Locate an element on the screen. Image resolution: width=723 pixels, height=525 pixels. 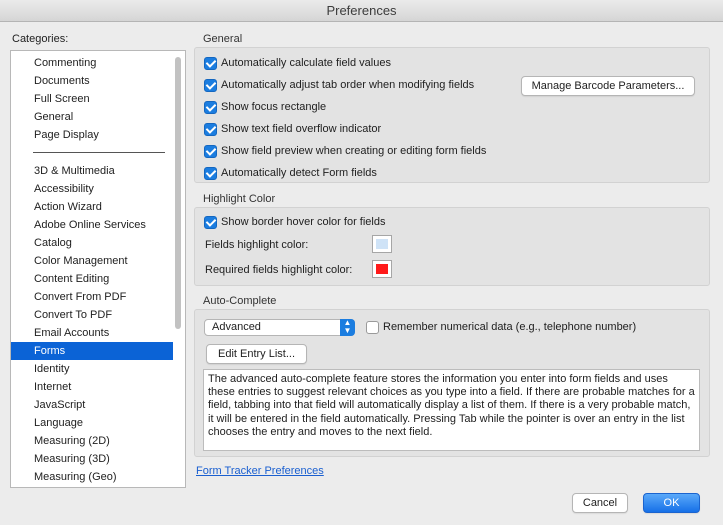
show-border-hover-option: Show border hover color for fields is located at coordinates (294, 222).